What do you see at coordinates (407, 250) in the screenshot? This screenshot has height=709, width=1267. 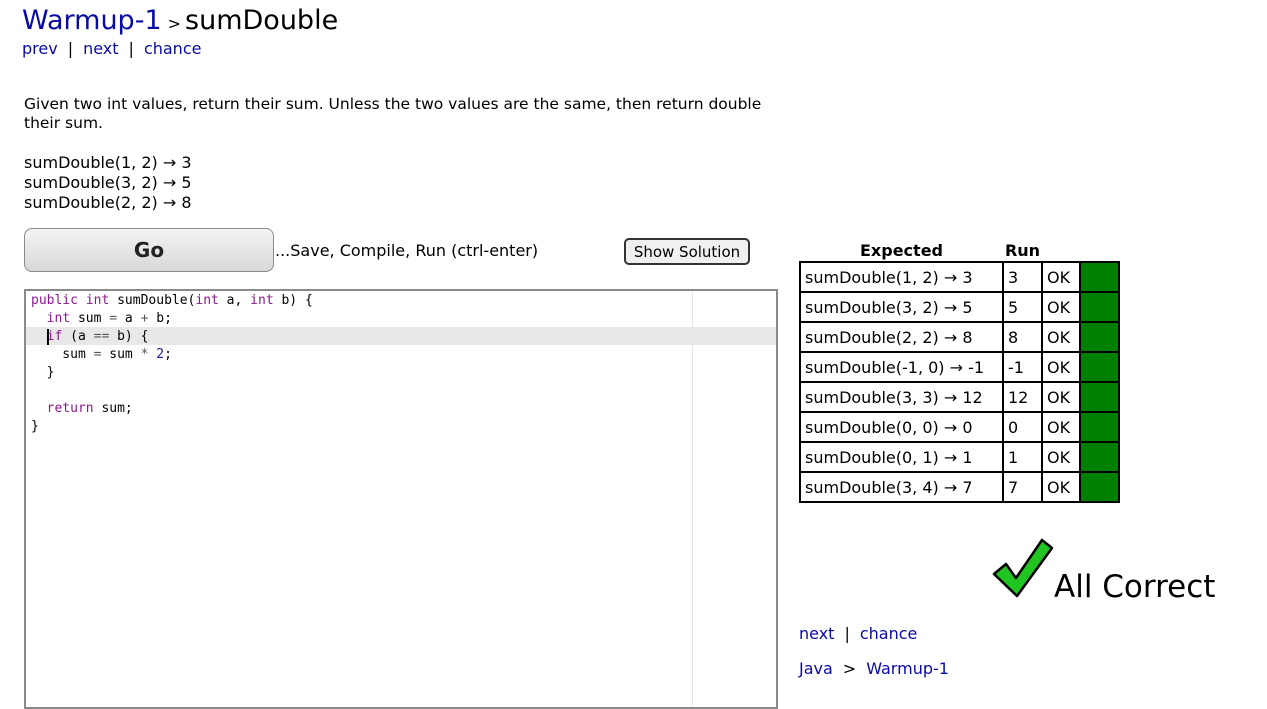 I see `go-hint: ...Save, Compile, Run (ctrl-enter)` at bounding box center [407, 250].